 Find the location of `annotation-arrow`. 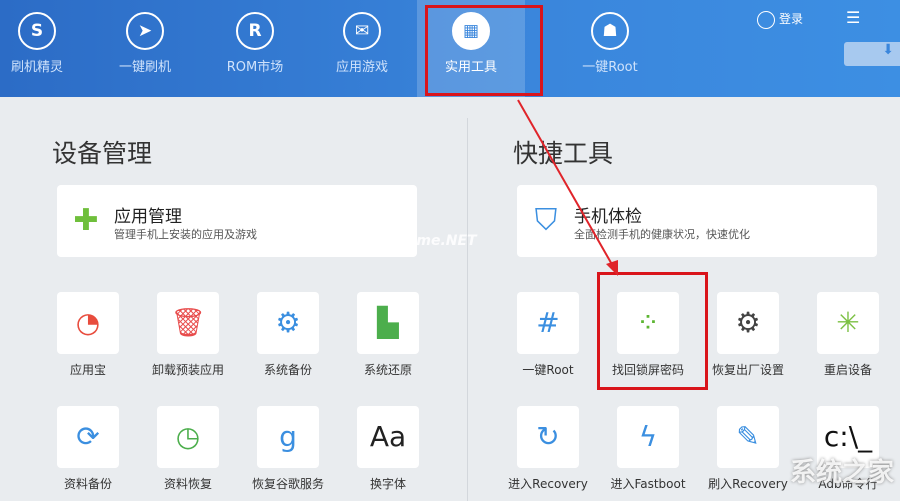

annotation-arrow is located at coordinates (567, 187).